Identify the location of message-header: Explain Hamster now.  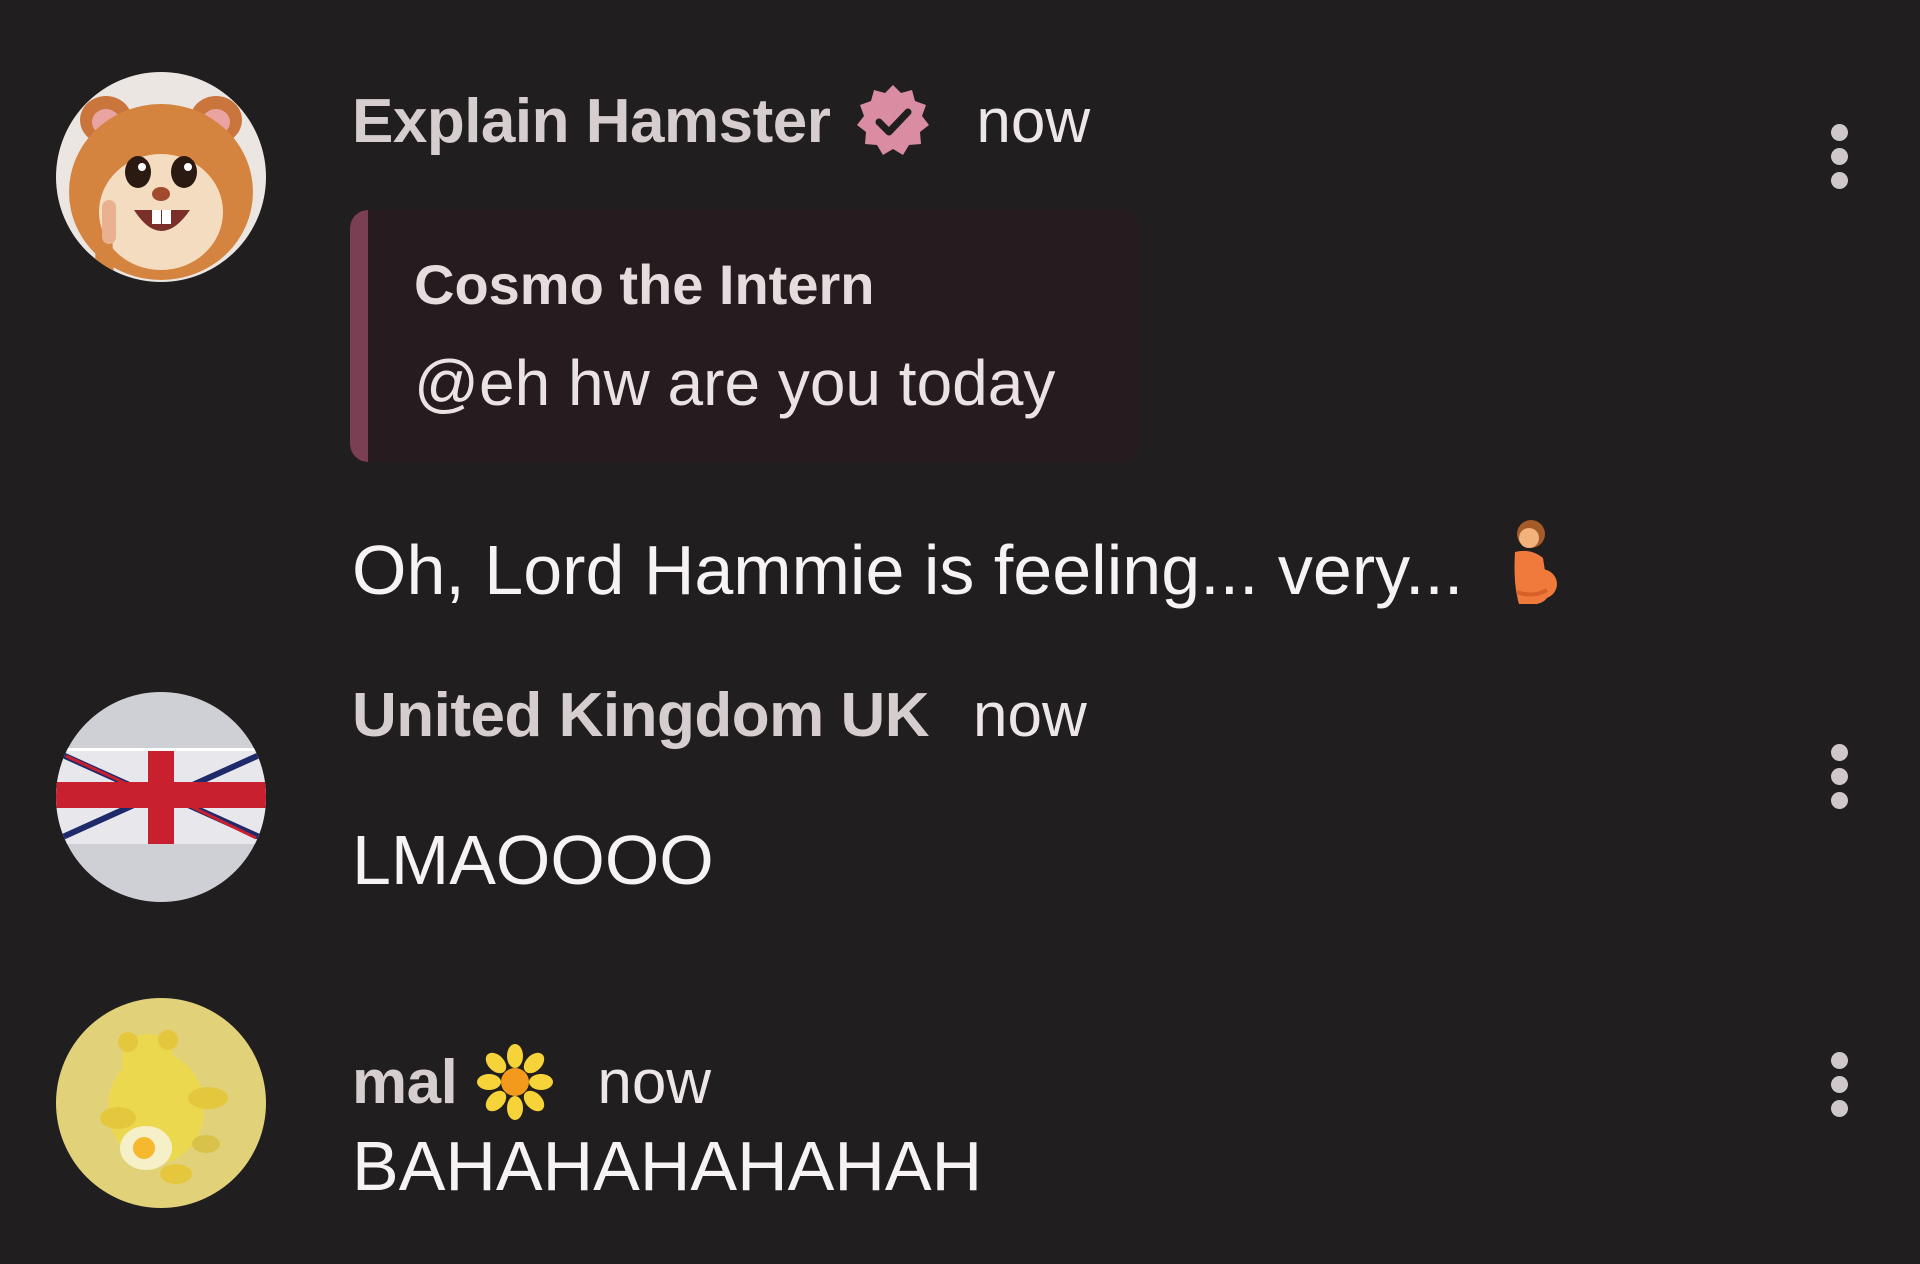
(721, 121).